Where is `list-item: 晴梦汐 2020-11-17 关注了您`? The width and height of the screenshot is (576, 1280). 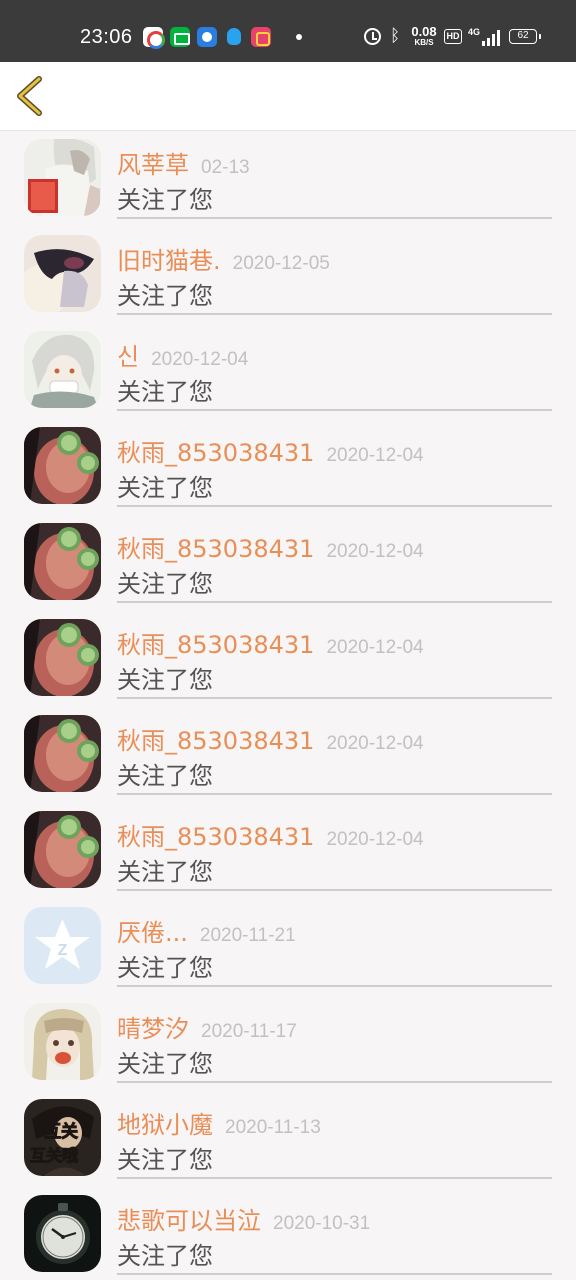
list-item: 晴梦汐 2020-11-17 关注了您 is located at coordinates (288, 1043).